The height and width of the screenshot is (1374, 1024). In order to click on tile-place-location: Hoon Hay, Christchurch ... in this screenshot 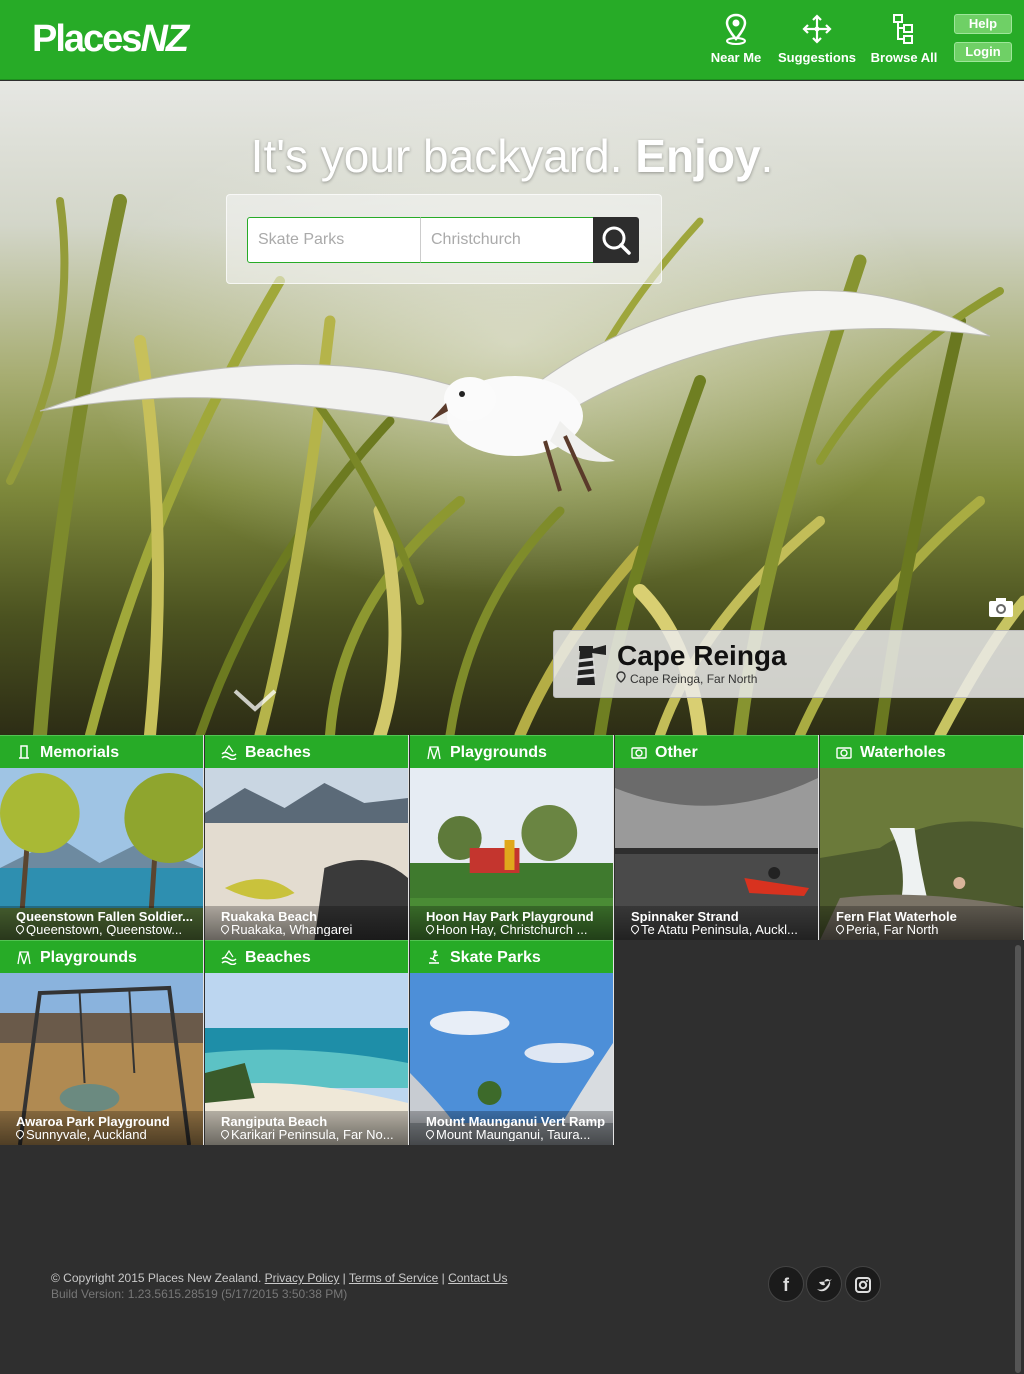, I will do `click(519, 929)`.